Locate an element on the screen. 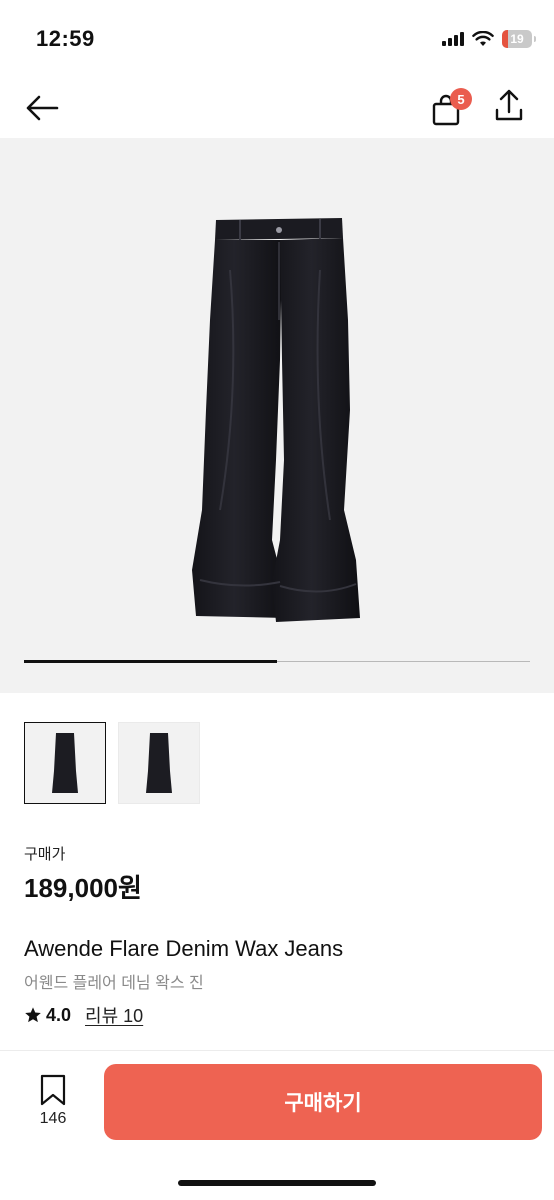 The width and height of the screenshot is (554, 1200). product-name: Awende Flare Denim Wax Jeans is located at coordinates (184, 948).